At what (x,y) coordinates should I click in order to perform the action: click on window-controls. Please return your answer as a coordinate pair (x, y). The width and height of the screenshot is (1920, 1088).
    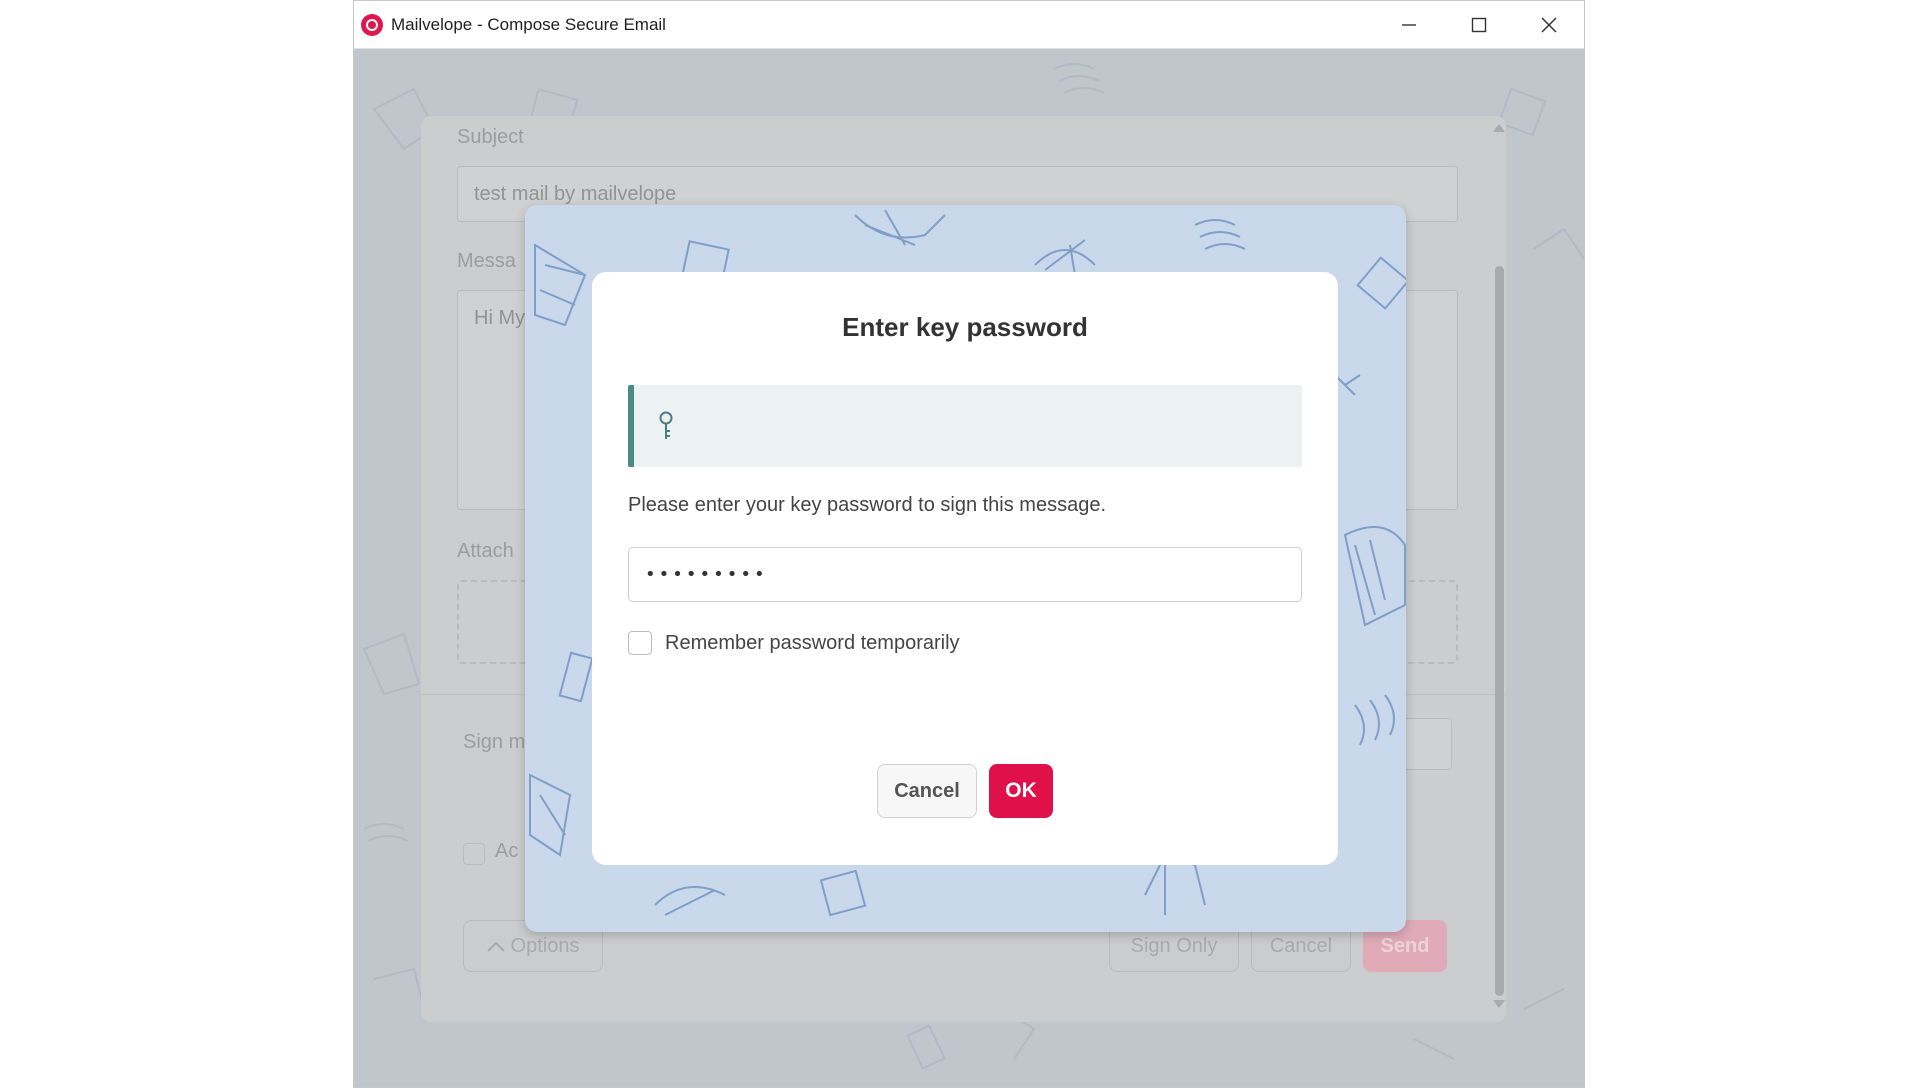
    Looking at the image, I should click on (1479, 24).